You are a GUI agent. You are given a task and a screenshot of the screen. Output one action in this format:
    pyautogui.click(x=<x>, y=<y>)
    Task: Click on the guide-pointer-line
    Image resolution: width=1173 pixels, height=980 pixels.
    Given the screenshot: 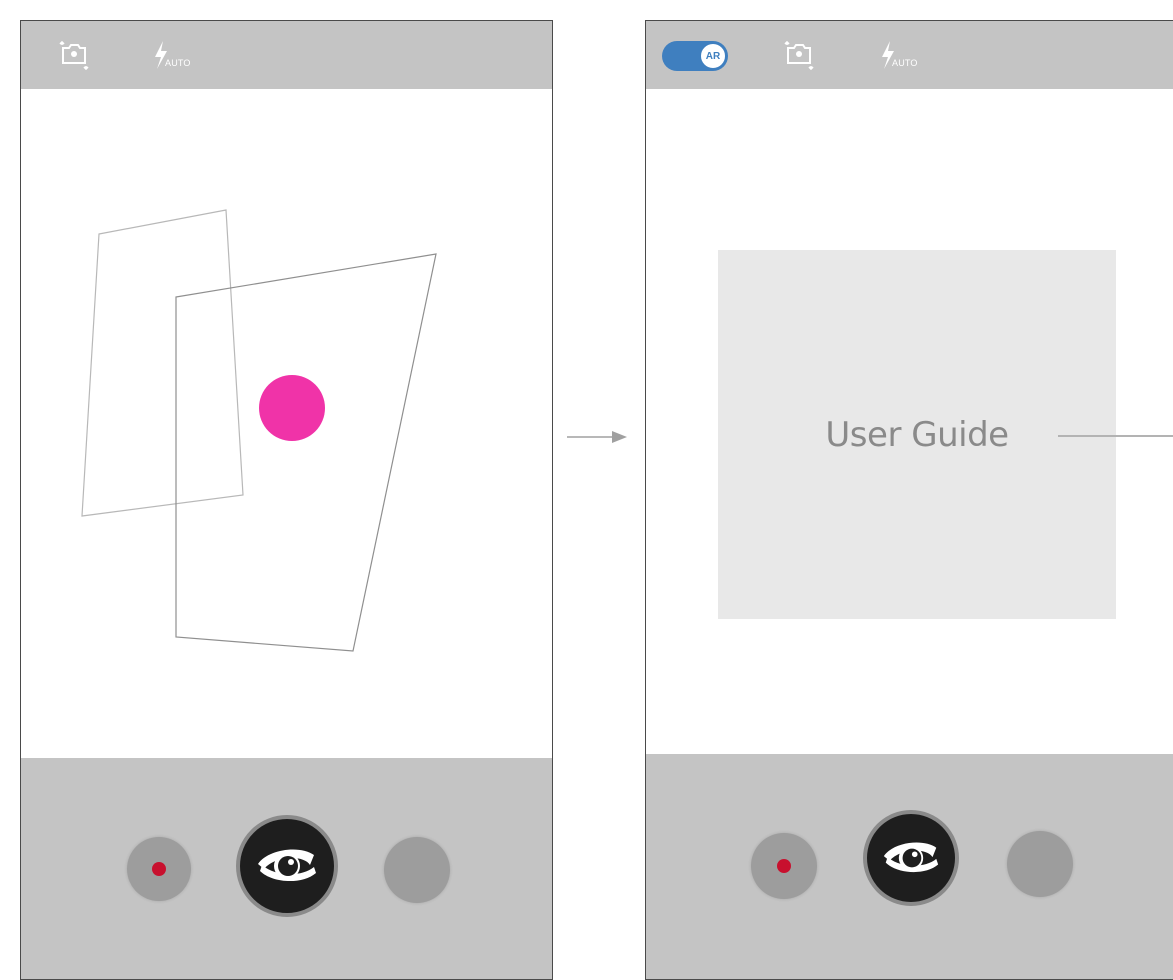 What is the action you would take?
    pyautogui.click(x=1115, y=436)
    